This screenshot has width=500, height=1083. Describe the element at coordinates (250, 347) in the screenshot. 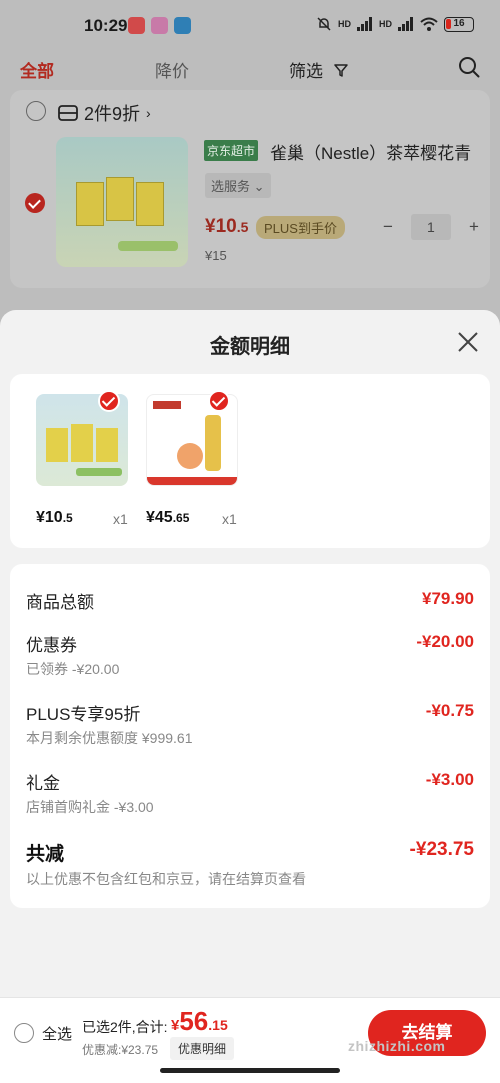

I see `sheet-title: 金额明细` at that location.